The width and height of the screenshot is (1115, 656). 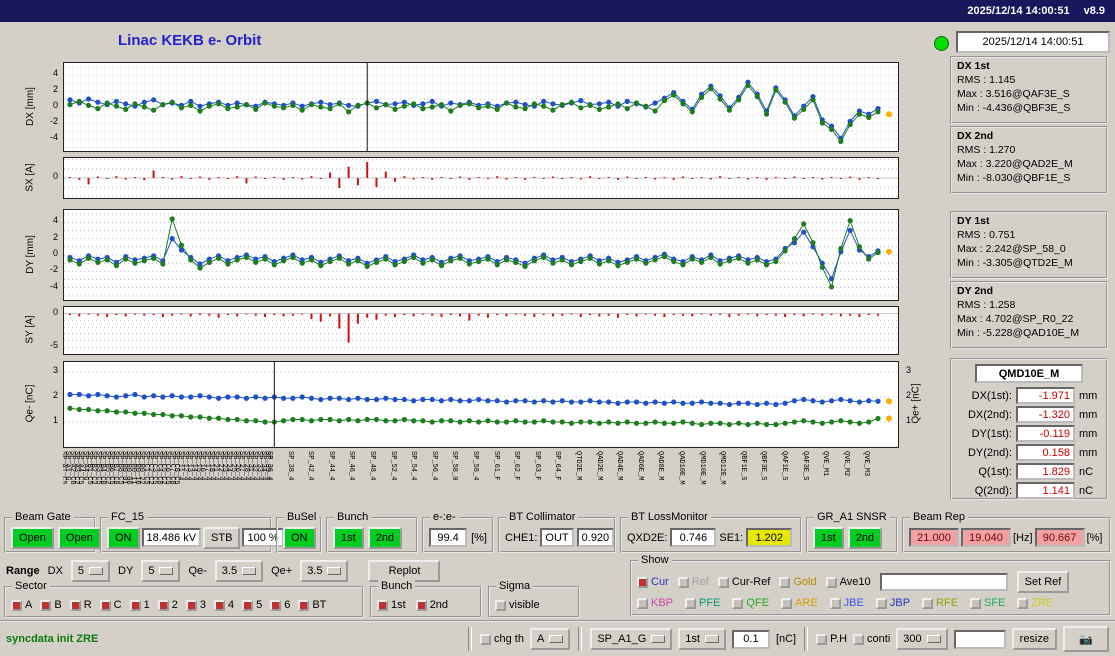 I want to click on qmd-row: DY(2nd): 0.158 mm, so click(x=1029, y=452).